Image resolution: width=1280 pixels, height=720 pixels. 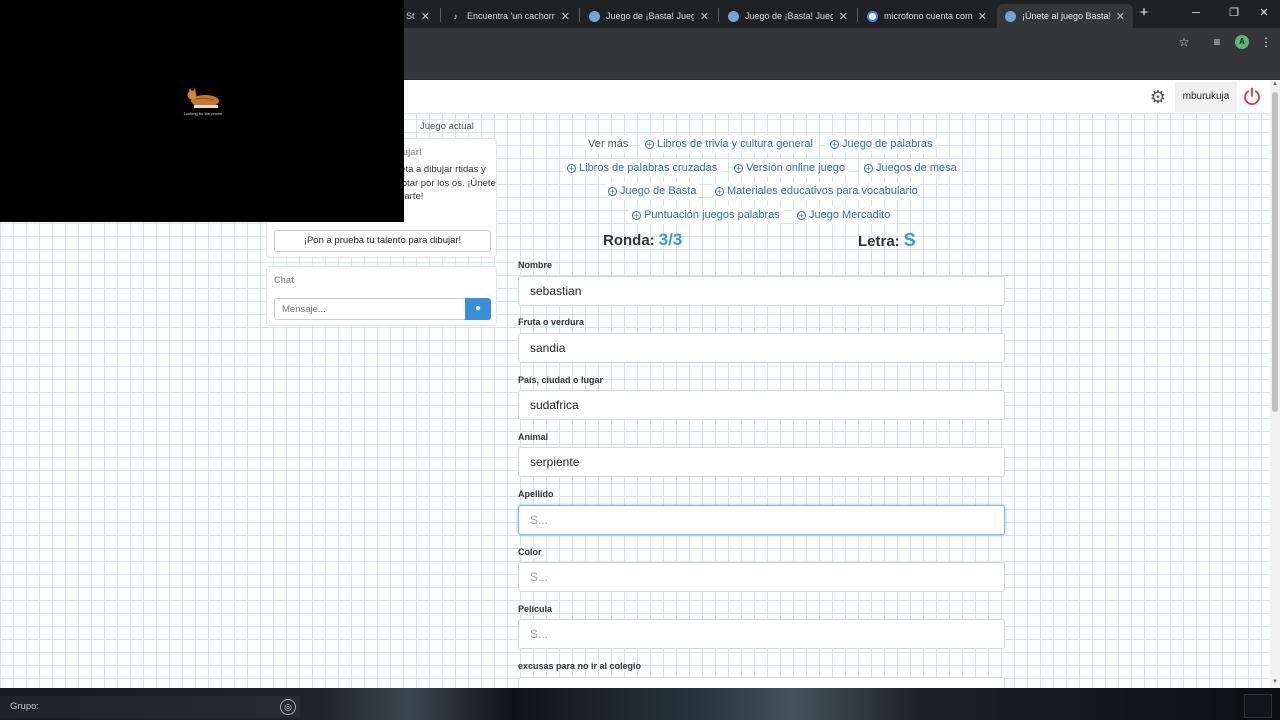 I want to click on breadcrumb: Juego actual, so click(x=447, y=126).